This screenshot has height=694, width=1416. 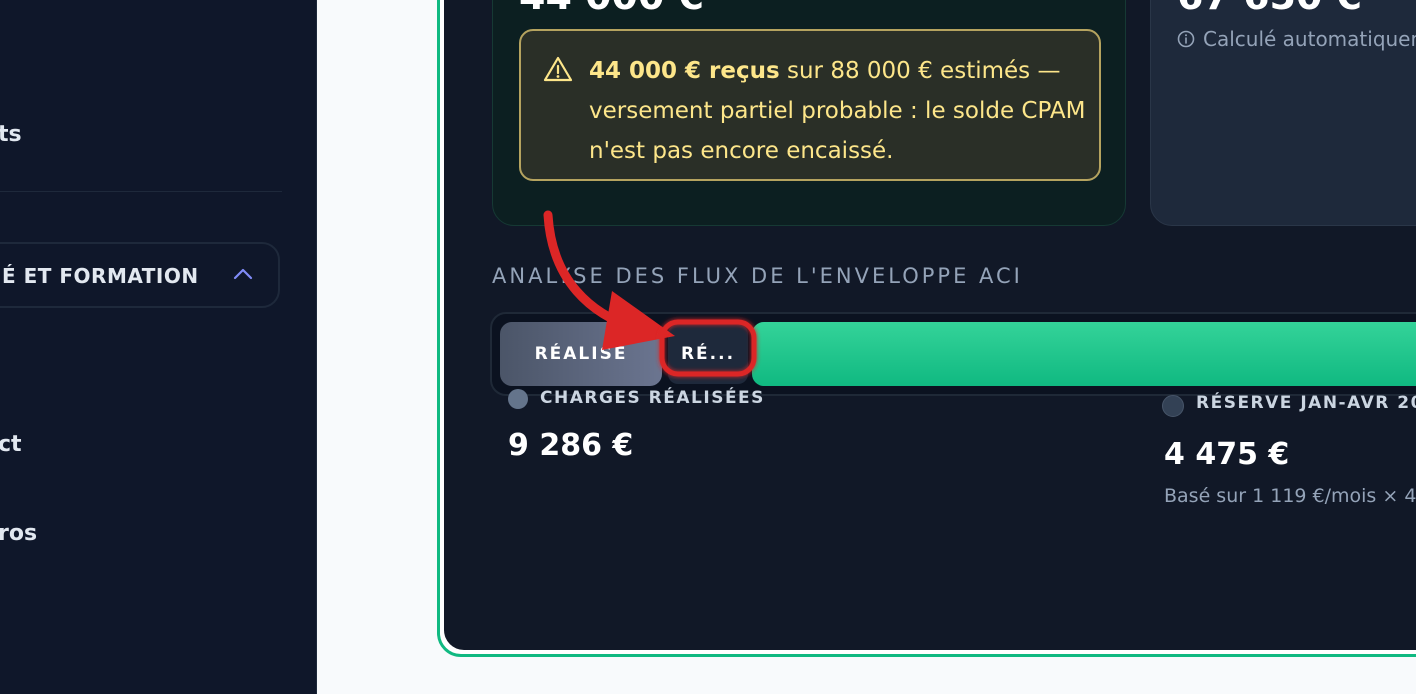 What do you see at coordinates (652, 398) in the screenshot?
I see `realised-charges-label: CHARGES RÉALISÉES` at bounding box center [652, 398].